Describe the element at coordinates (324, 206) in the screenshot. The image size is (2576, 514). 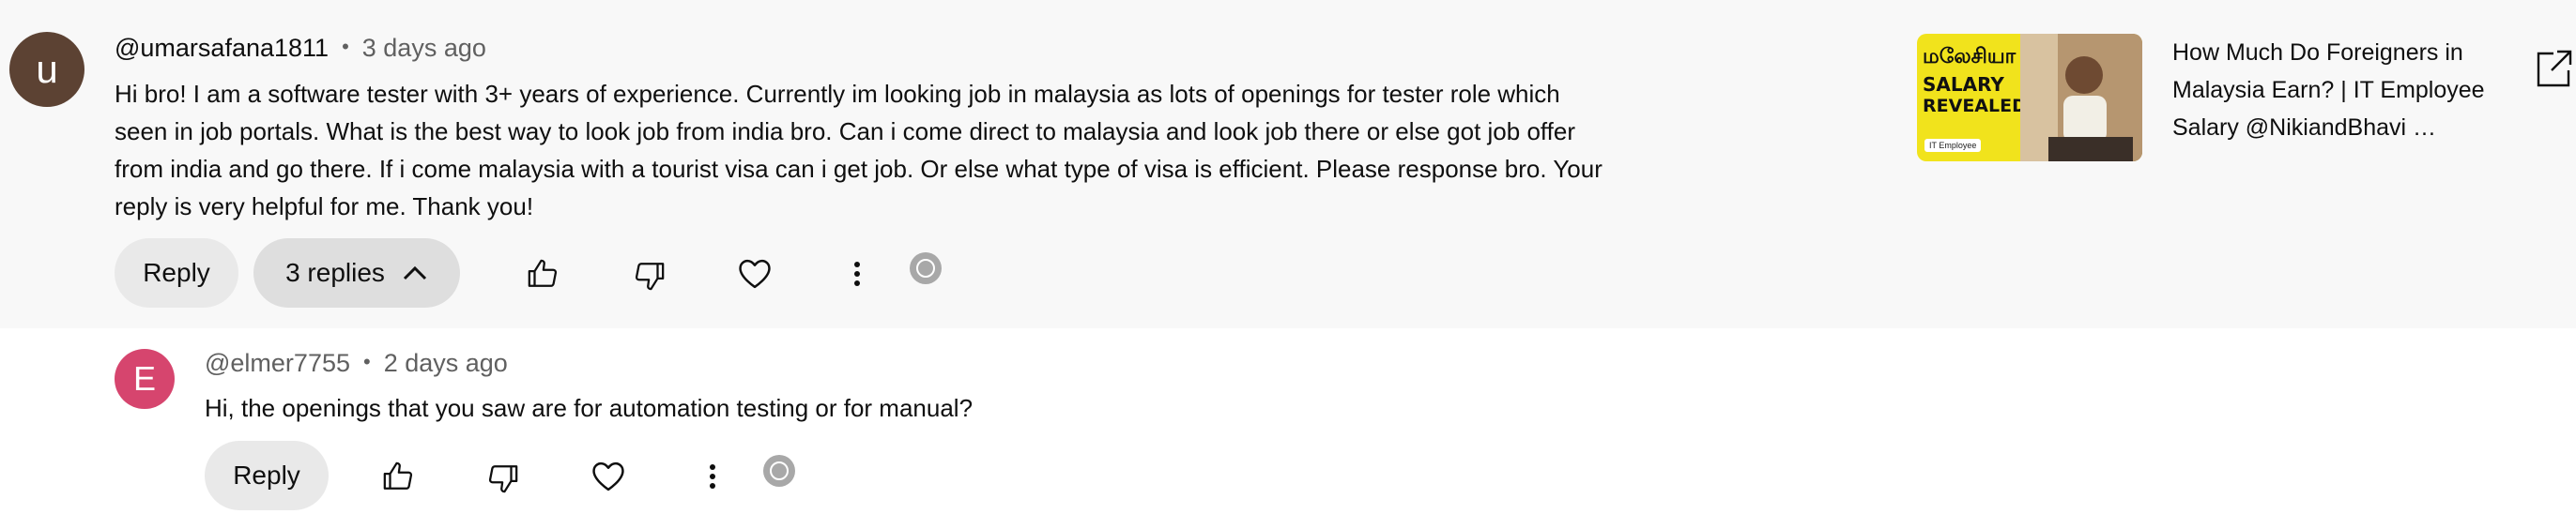
I see `comment-line: reply is very helpful for me. Thank you!` at that location.